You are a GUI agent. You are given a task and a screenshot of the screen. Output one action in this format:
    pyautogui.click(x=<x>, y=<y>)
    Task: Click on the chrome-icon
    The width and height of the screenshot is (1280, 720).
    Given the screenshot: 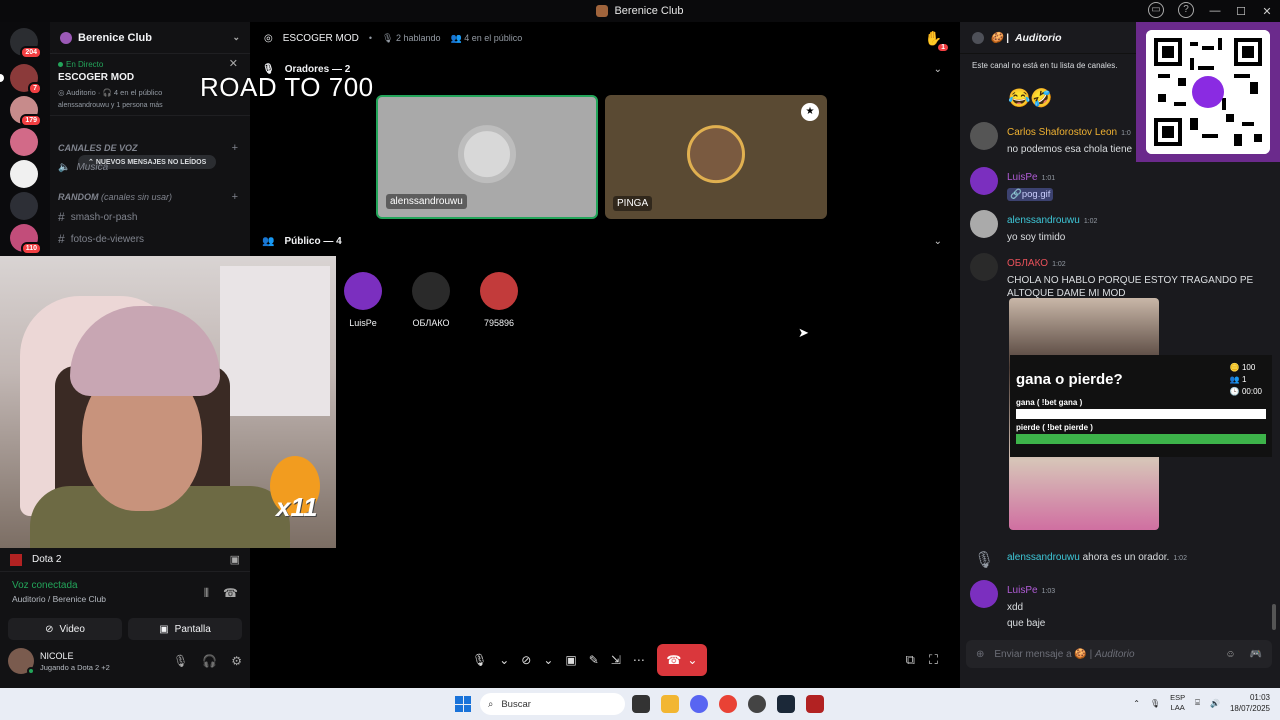 What is the action you would take?
    pyautogui.click(x=728, y=704)
    